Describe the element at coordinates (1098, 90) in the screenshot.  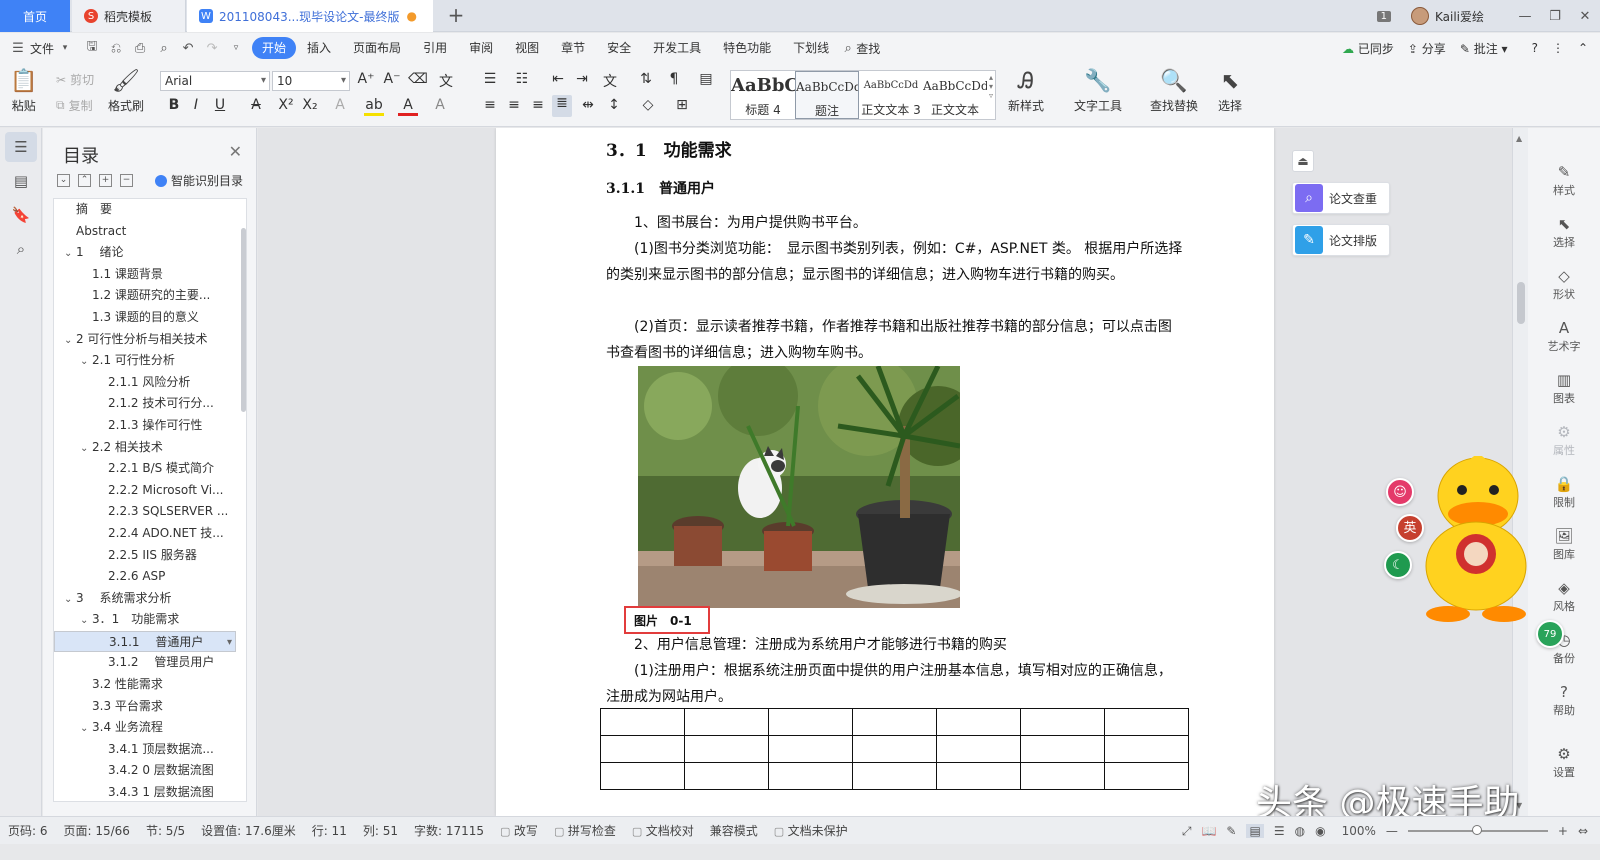
I see `text-tools-button: 🔧 文字工具` at that location.